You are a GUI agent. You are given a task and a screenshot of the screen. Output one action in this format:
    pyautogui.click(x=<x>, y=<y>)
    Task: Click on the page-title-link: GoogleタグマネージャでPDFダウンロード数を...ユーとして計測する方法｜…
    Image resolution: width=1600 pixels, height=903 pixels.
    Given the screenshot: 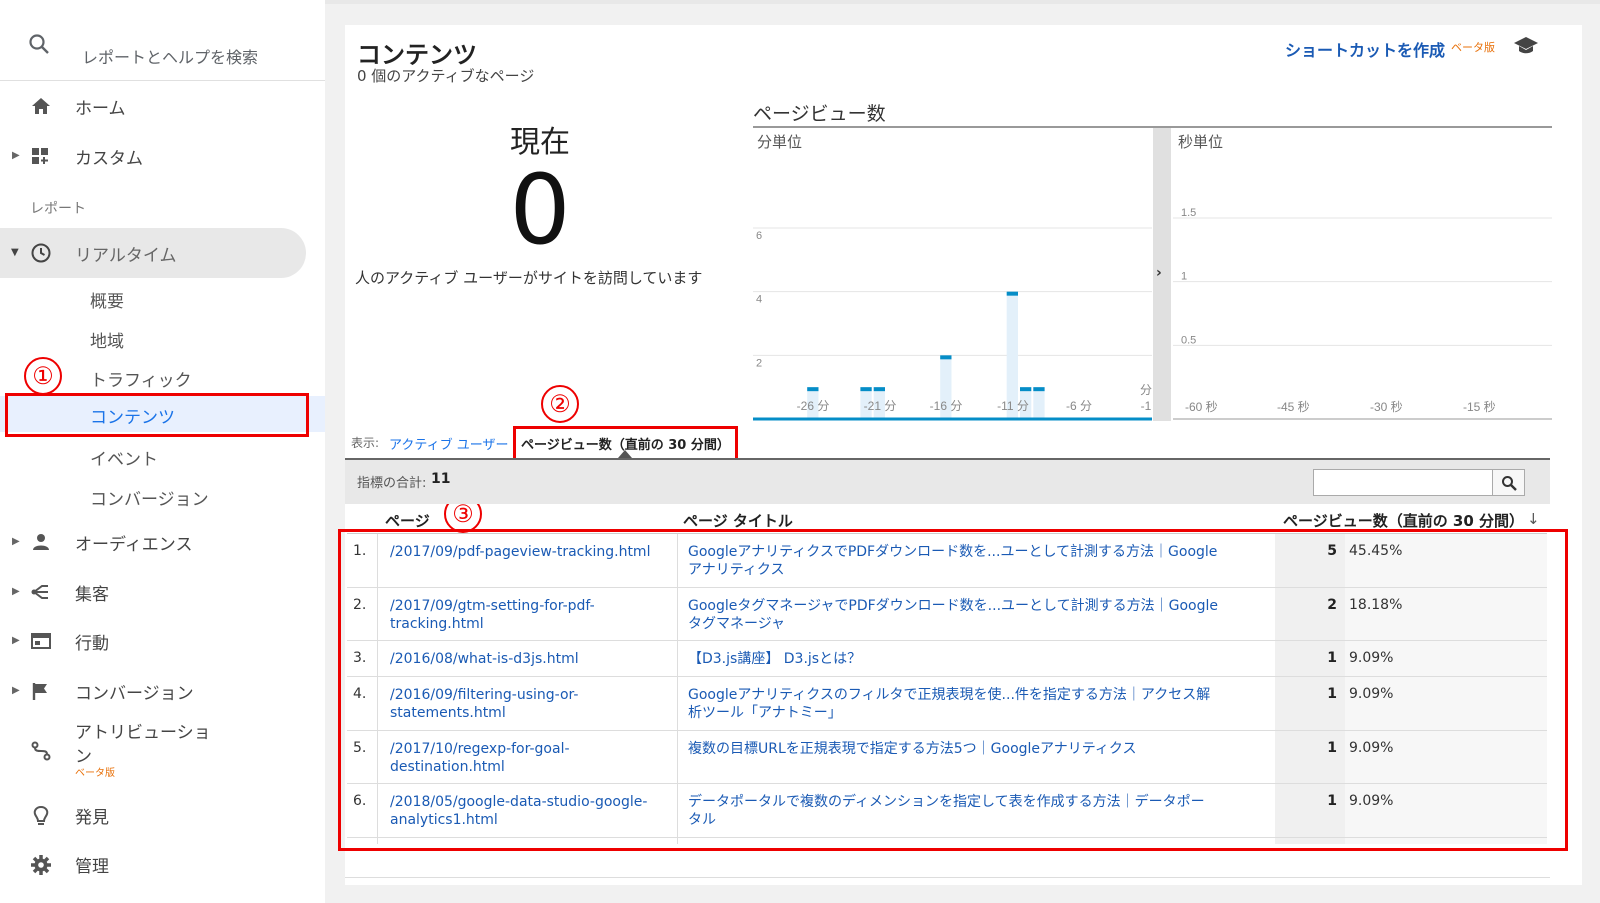 What is the action you would take?
    pyautogui.click(x=983, y=615)
    